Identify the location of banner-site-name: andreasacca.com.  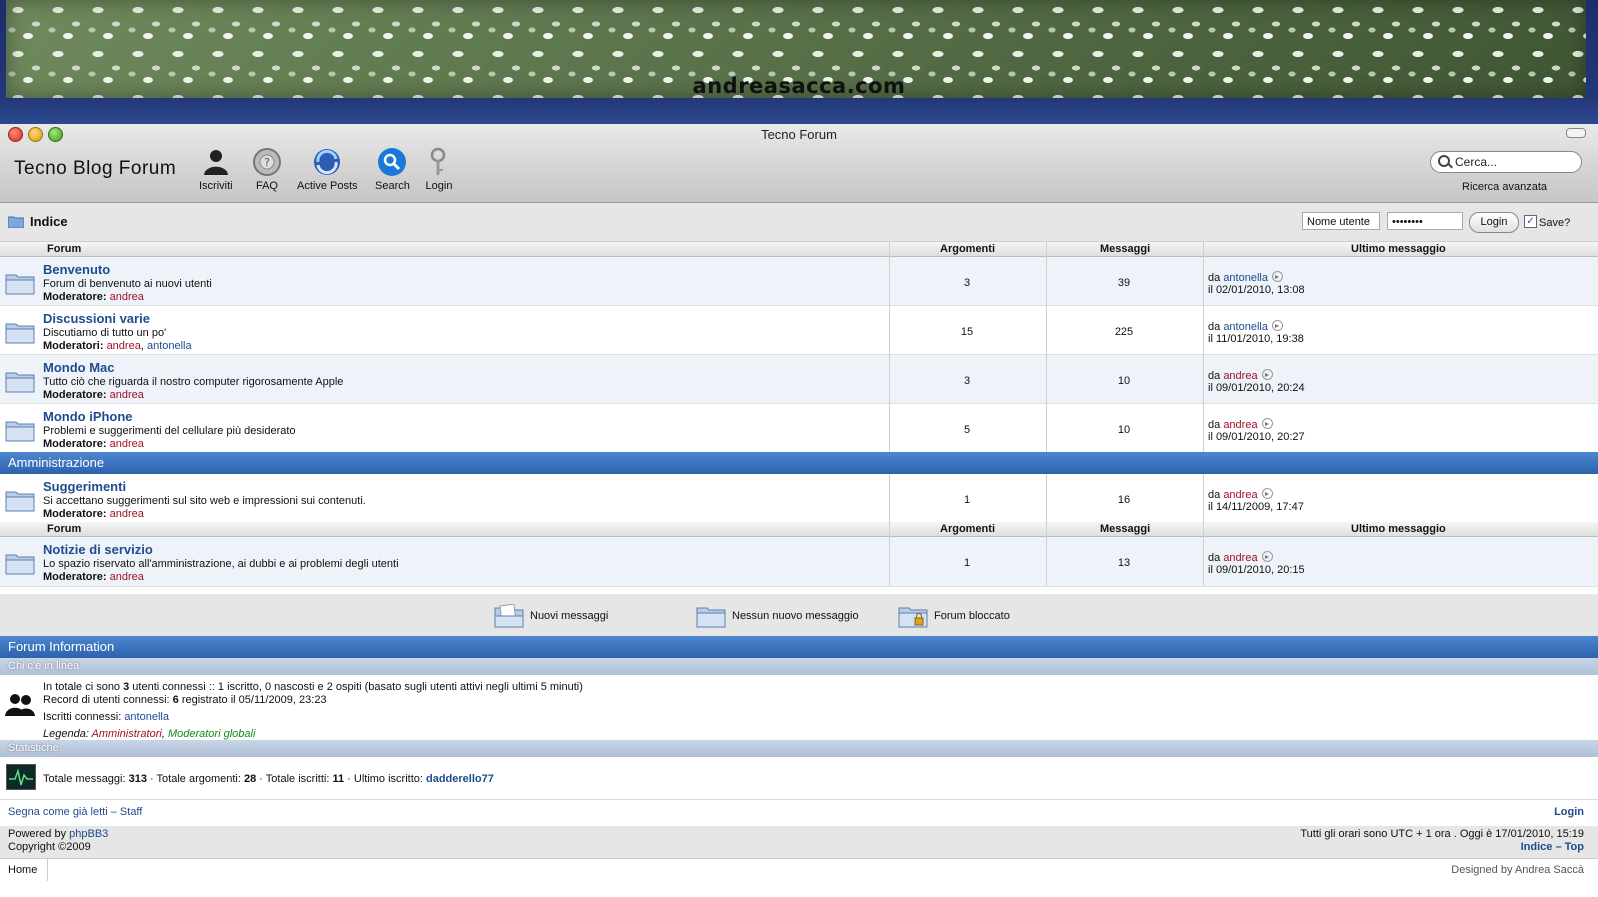
(799, 86).